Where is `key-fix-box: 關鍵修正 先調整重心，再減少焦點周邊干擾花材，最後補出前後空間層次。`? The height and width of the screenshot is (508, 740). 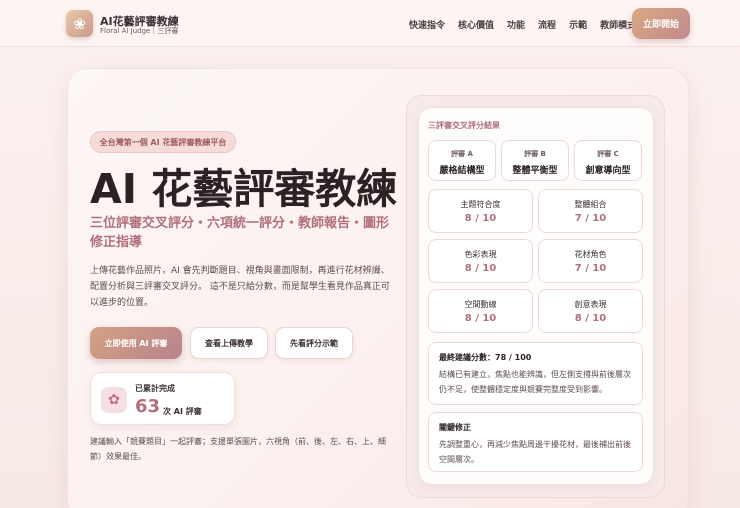
key-fix-box: 關鍵修正 先調整重心，再減少焦點周邊干擾花材，最後補出前後空間層次。 is located at coordinates (535, 442).